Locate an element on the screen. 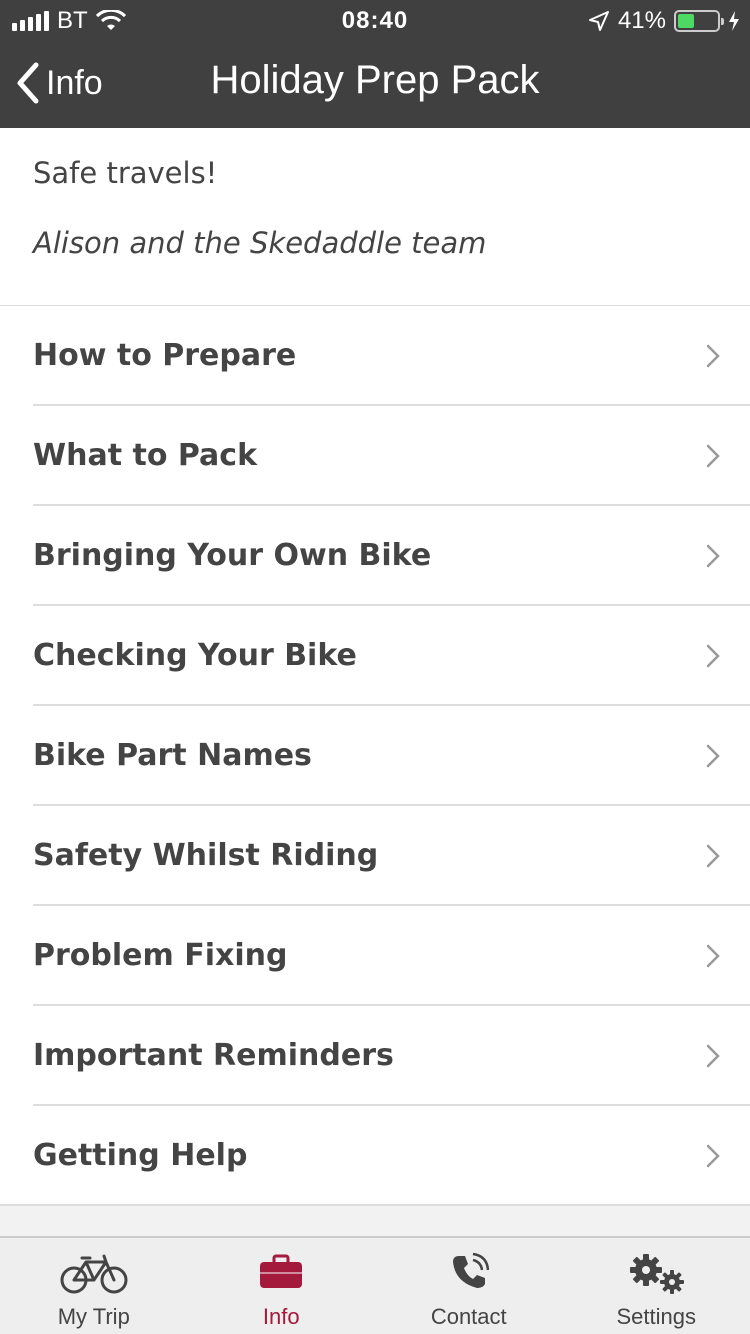  intro-greeting: Safe travels! is located at coordinates (125, 173).